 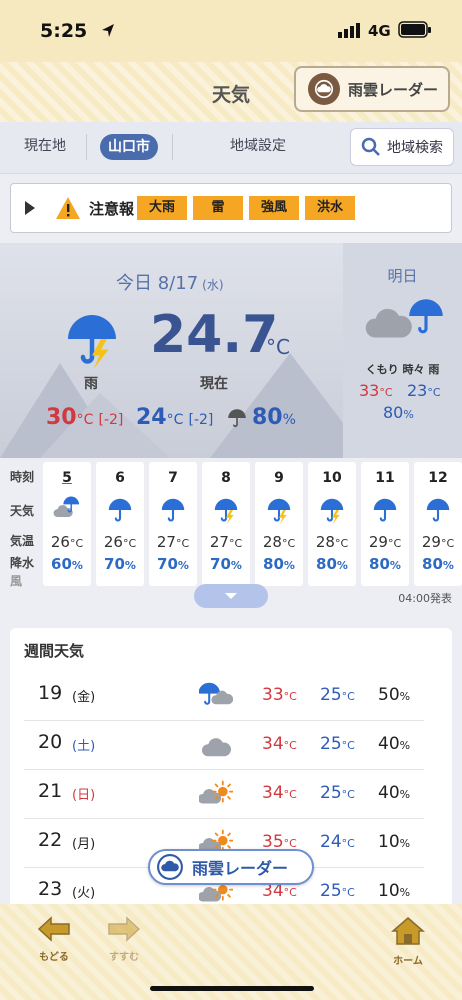 What do you see at coordinates (273, 695) in the screenshot?
I see `weekly-high-value: 33` at bounding box center [273, 695].